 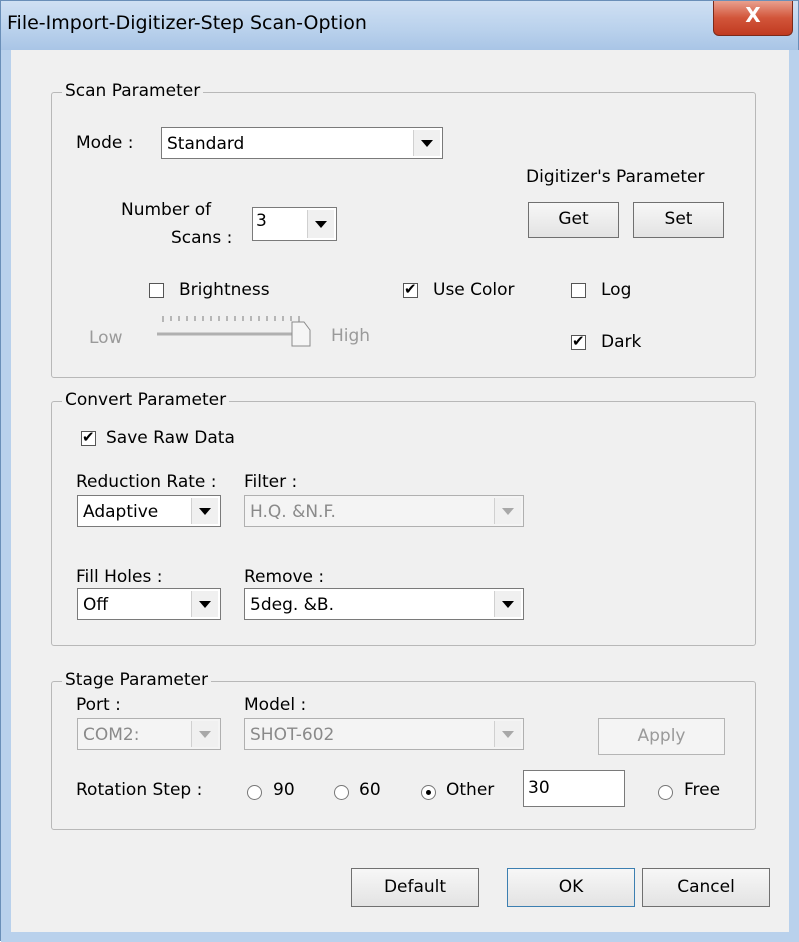 I want to click on cancel-button-label: Cancel, so click(x=706, y=886).